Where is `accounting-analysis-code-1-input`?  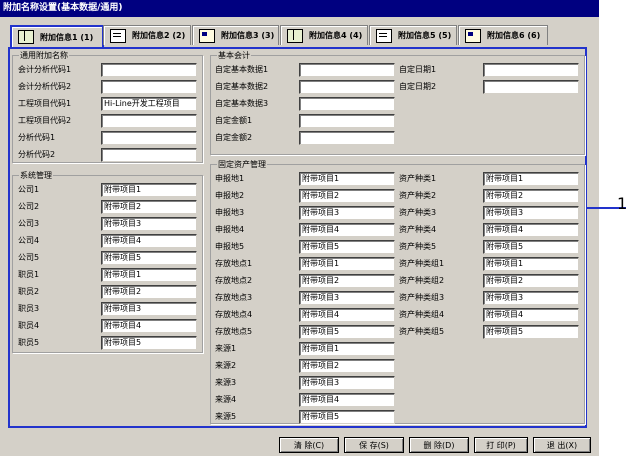 accounting-analysis-code-1-input is located at coordinates (149, 70).